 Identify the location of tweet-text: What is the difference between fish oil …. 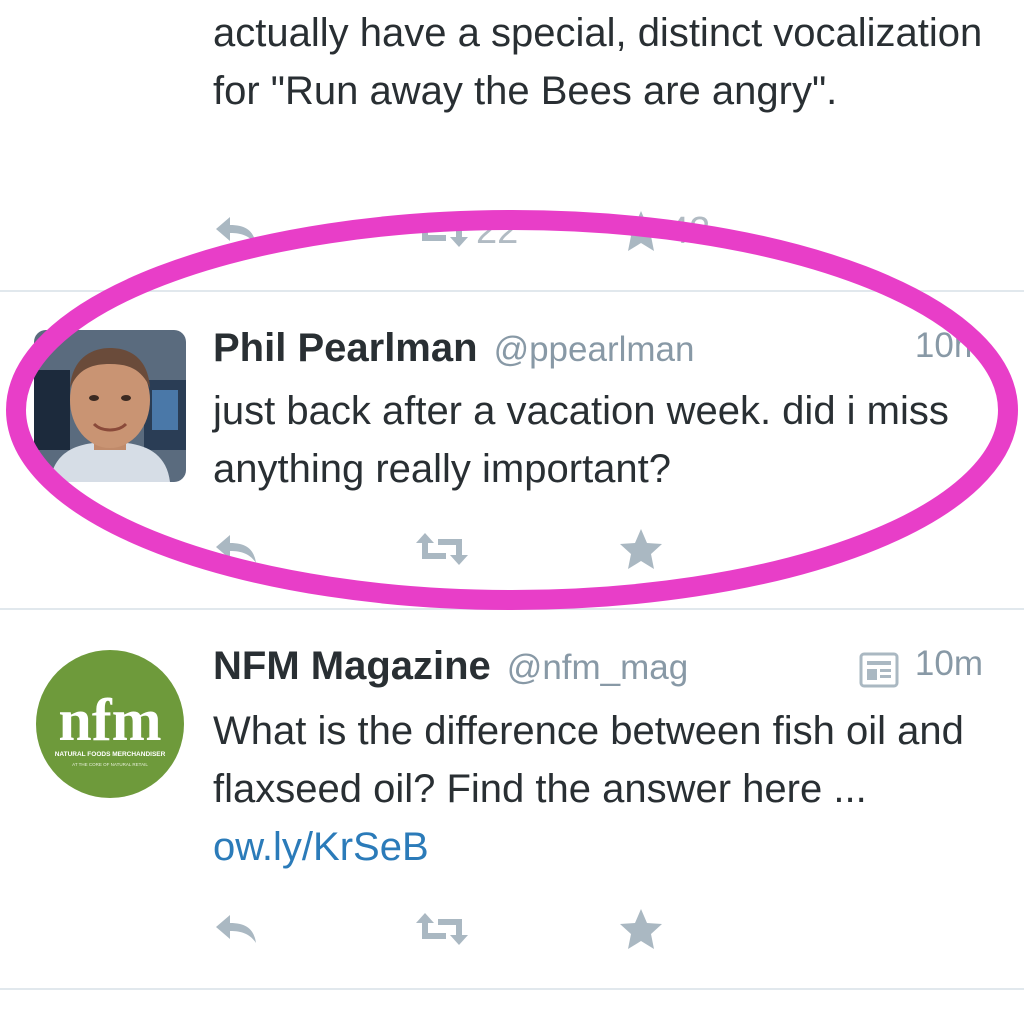
(608, 789).